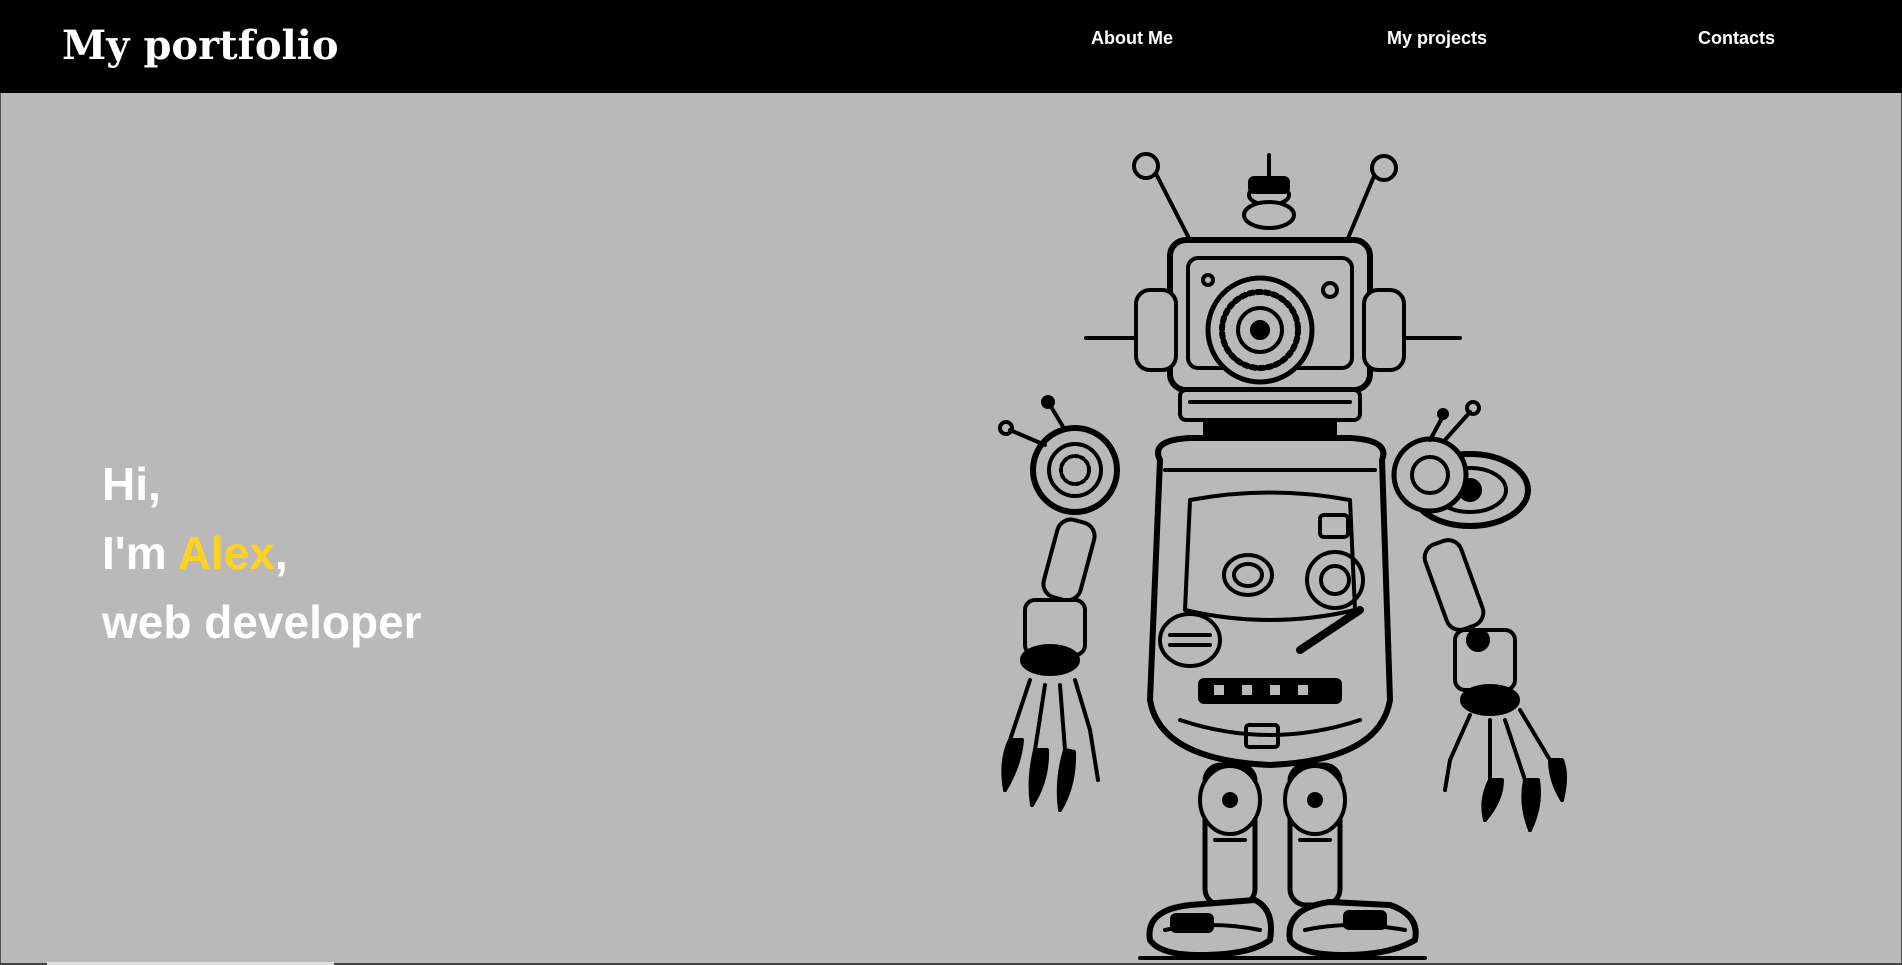 This screenshot has height=965, width=1902. I want to click on nav-contacts: Contacts, so click(1736, 38).